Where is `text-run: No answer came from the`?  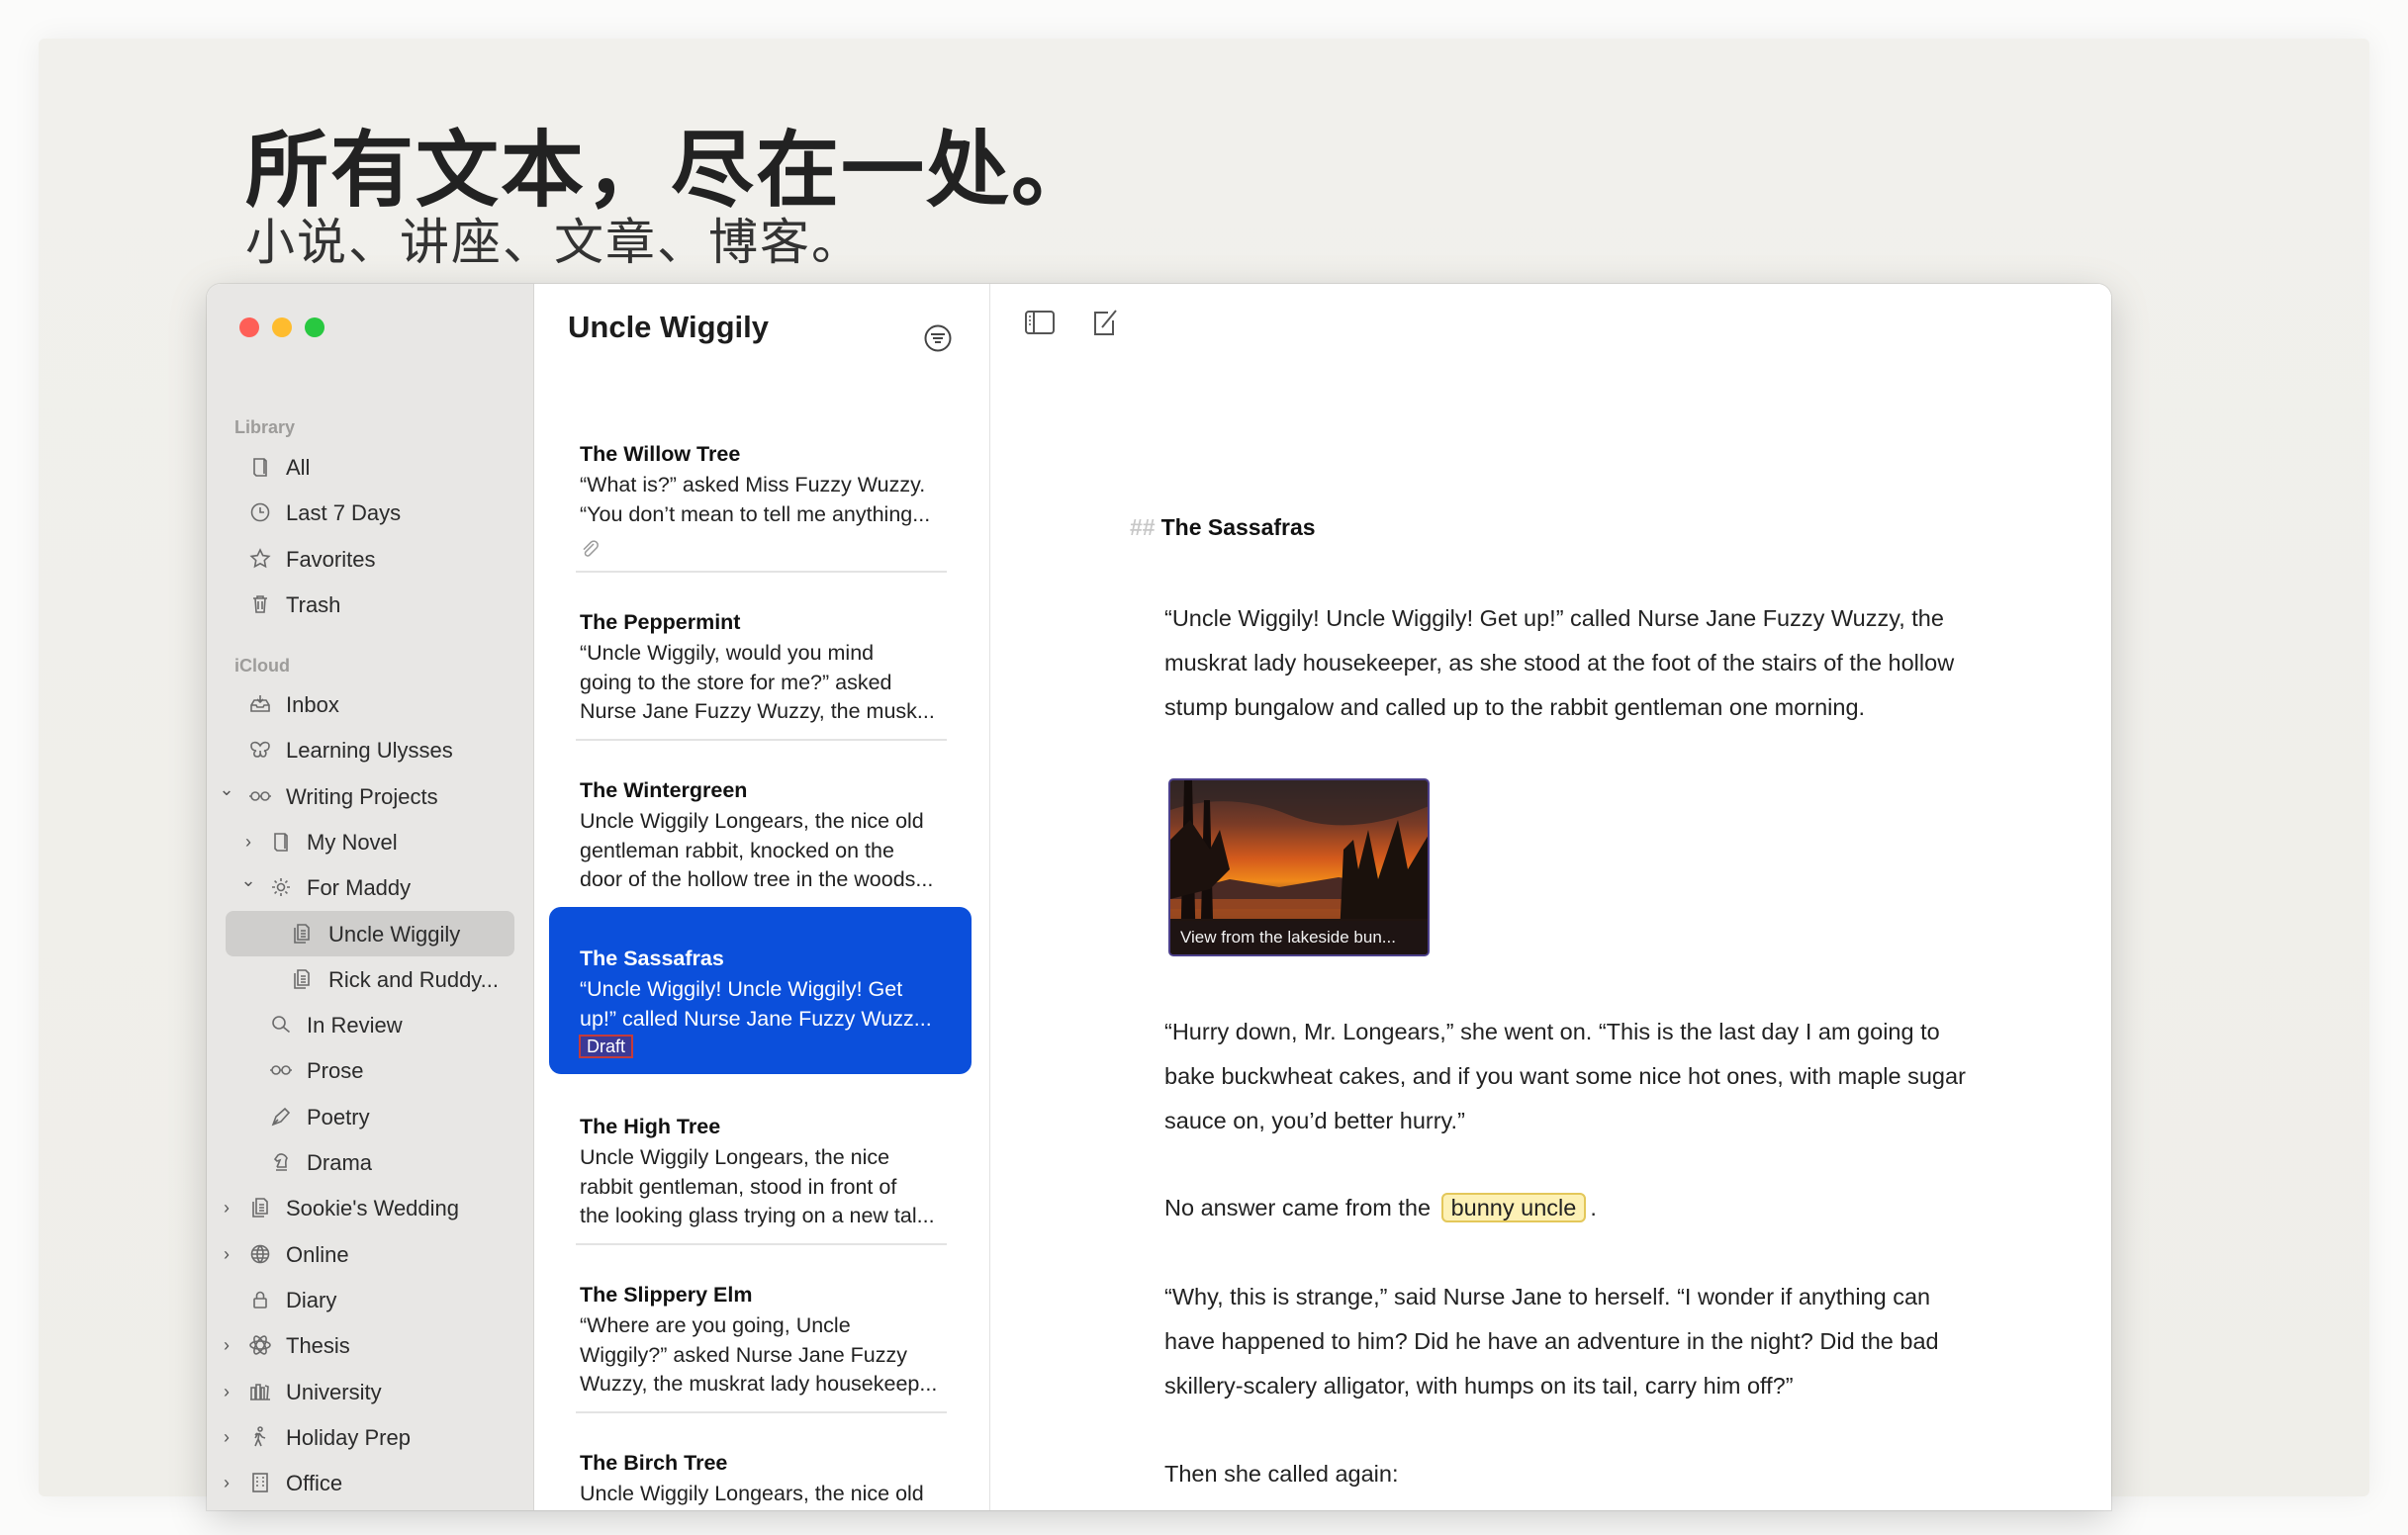 text-run: No answer came from the is located at coordinates (1298, 1208).